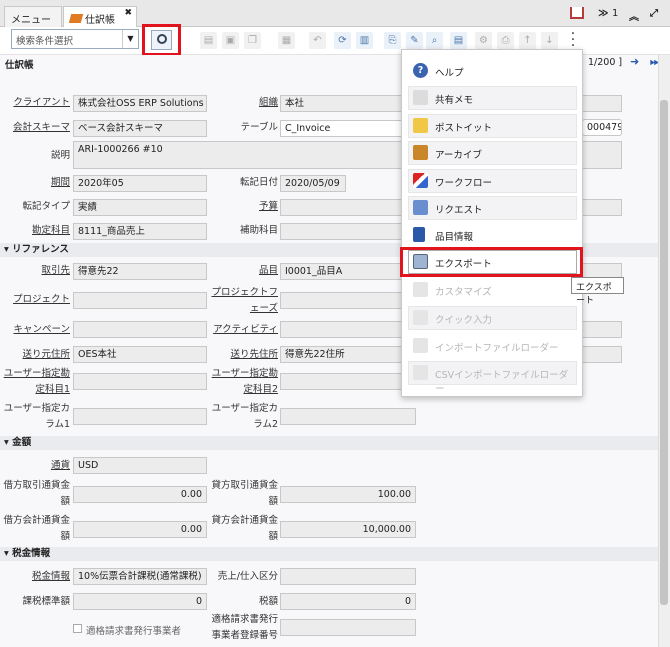  I want to click on taxamt-field: 0, so click(348, 601).